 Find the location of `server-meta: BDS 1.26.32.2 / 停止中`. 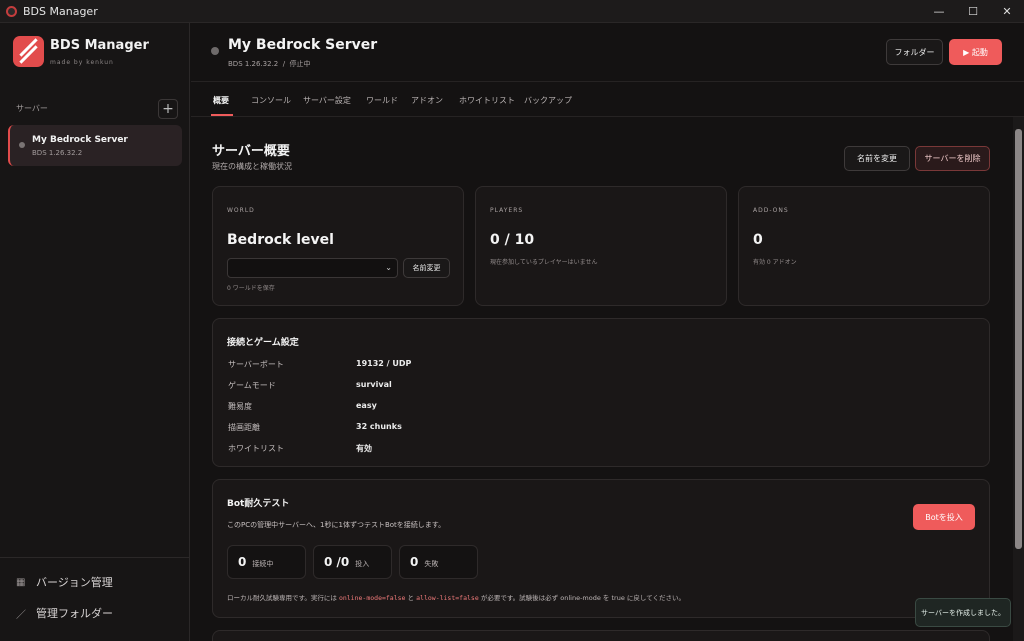

server-meta: BDS 1.26.32.2 / 停止中 is located at coordinates (269, 64).